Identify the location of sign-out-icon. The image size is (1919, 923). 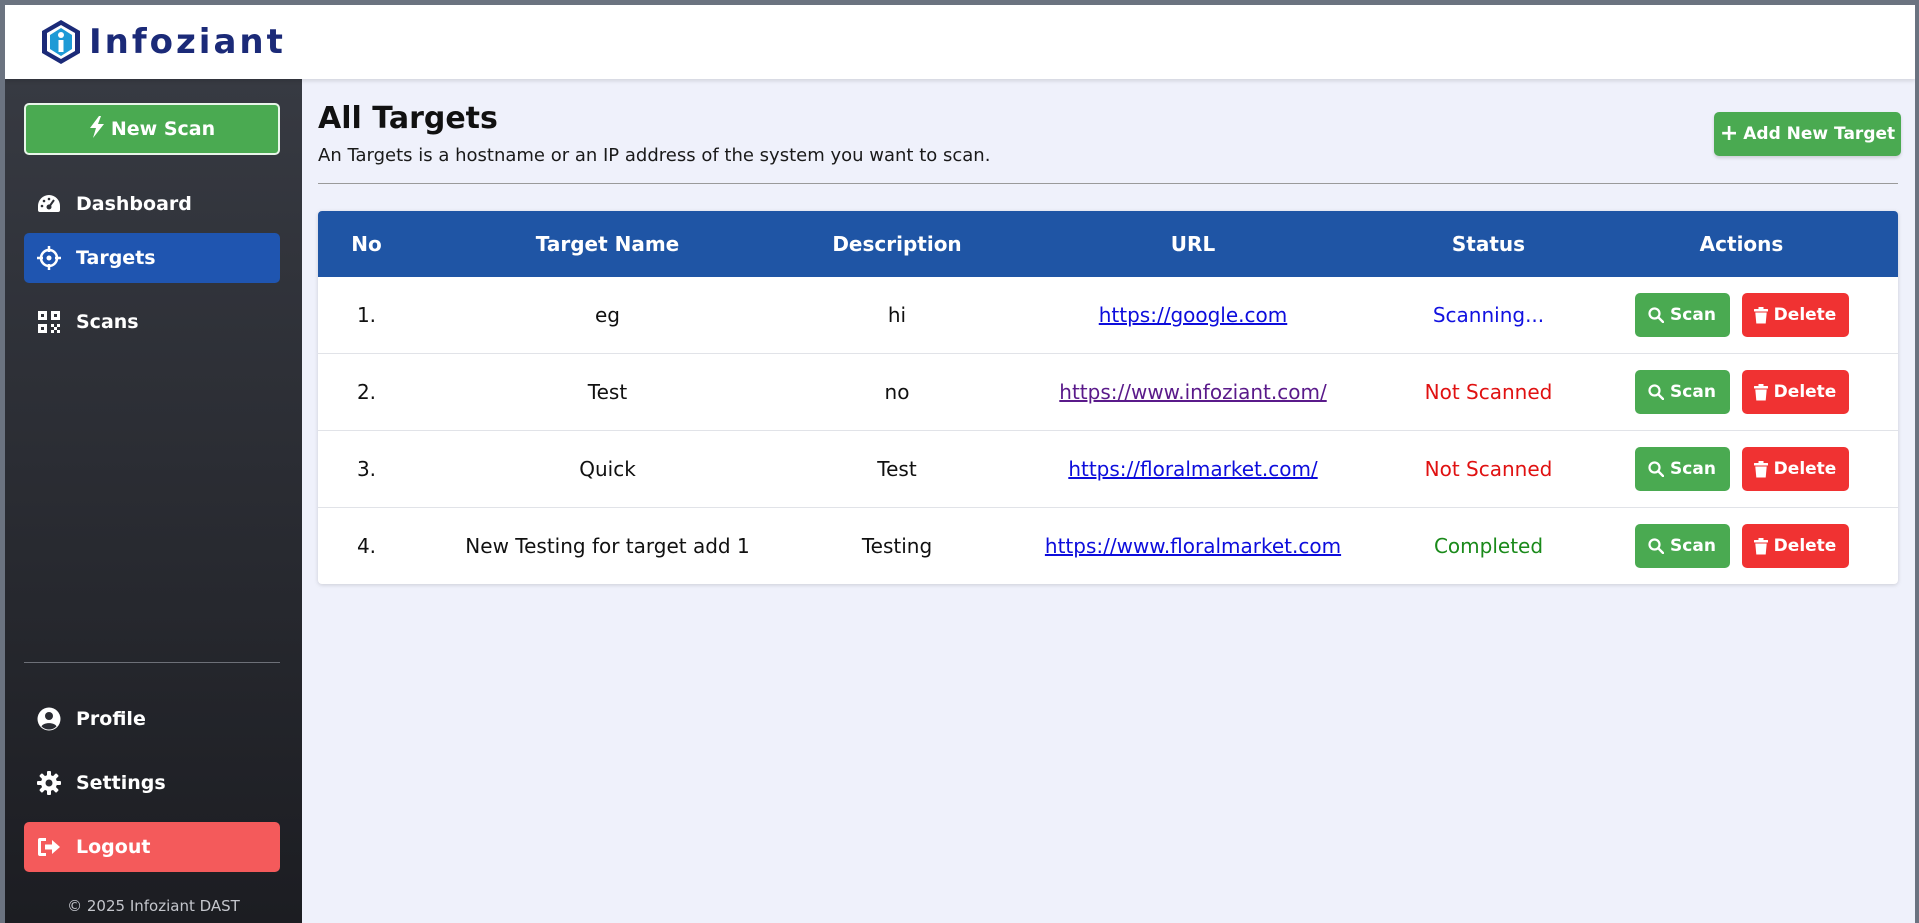
(49, 847).